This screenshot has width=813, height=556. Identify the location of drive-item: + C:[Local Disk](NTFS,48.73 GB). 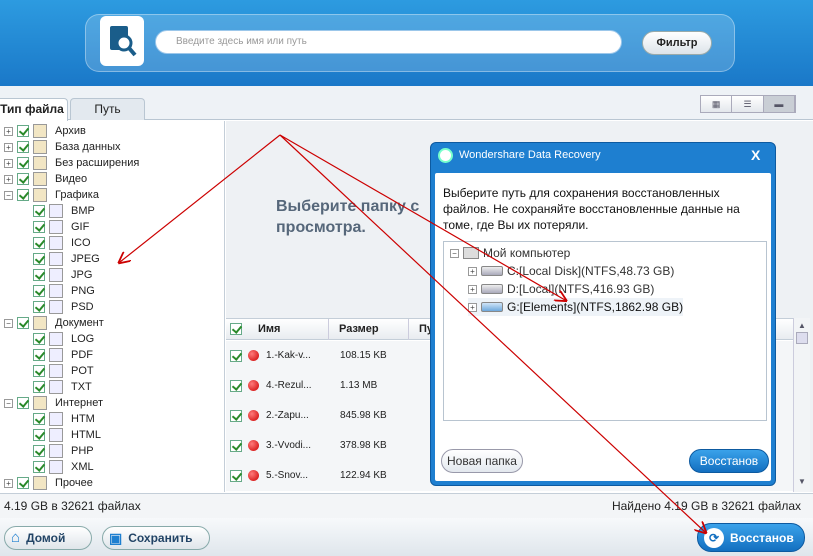
(571, 271).